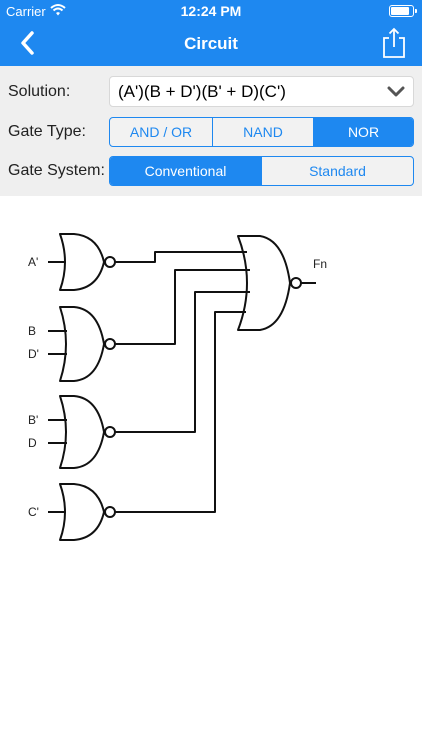  Describe the element at coordinates (396, 91) in the screenshot. I see `chevron-down-icon` at that location.